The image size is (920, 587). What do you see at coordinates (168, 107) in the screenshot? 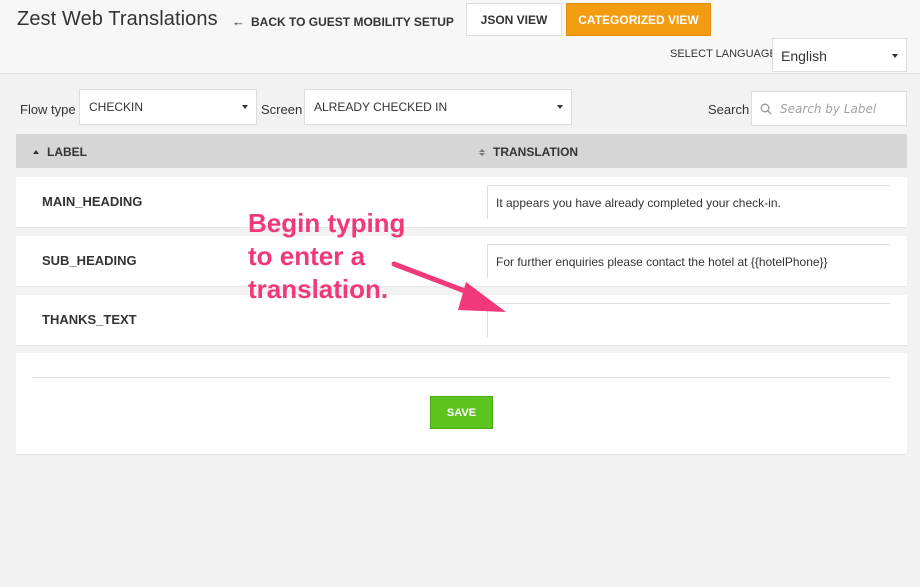
I see `flow-type-select: CHECKIN` at bounding box center [168, 107].